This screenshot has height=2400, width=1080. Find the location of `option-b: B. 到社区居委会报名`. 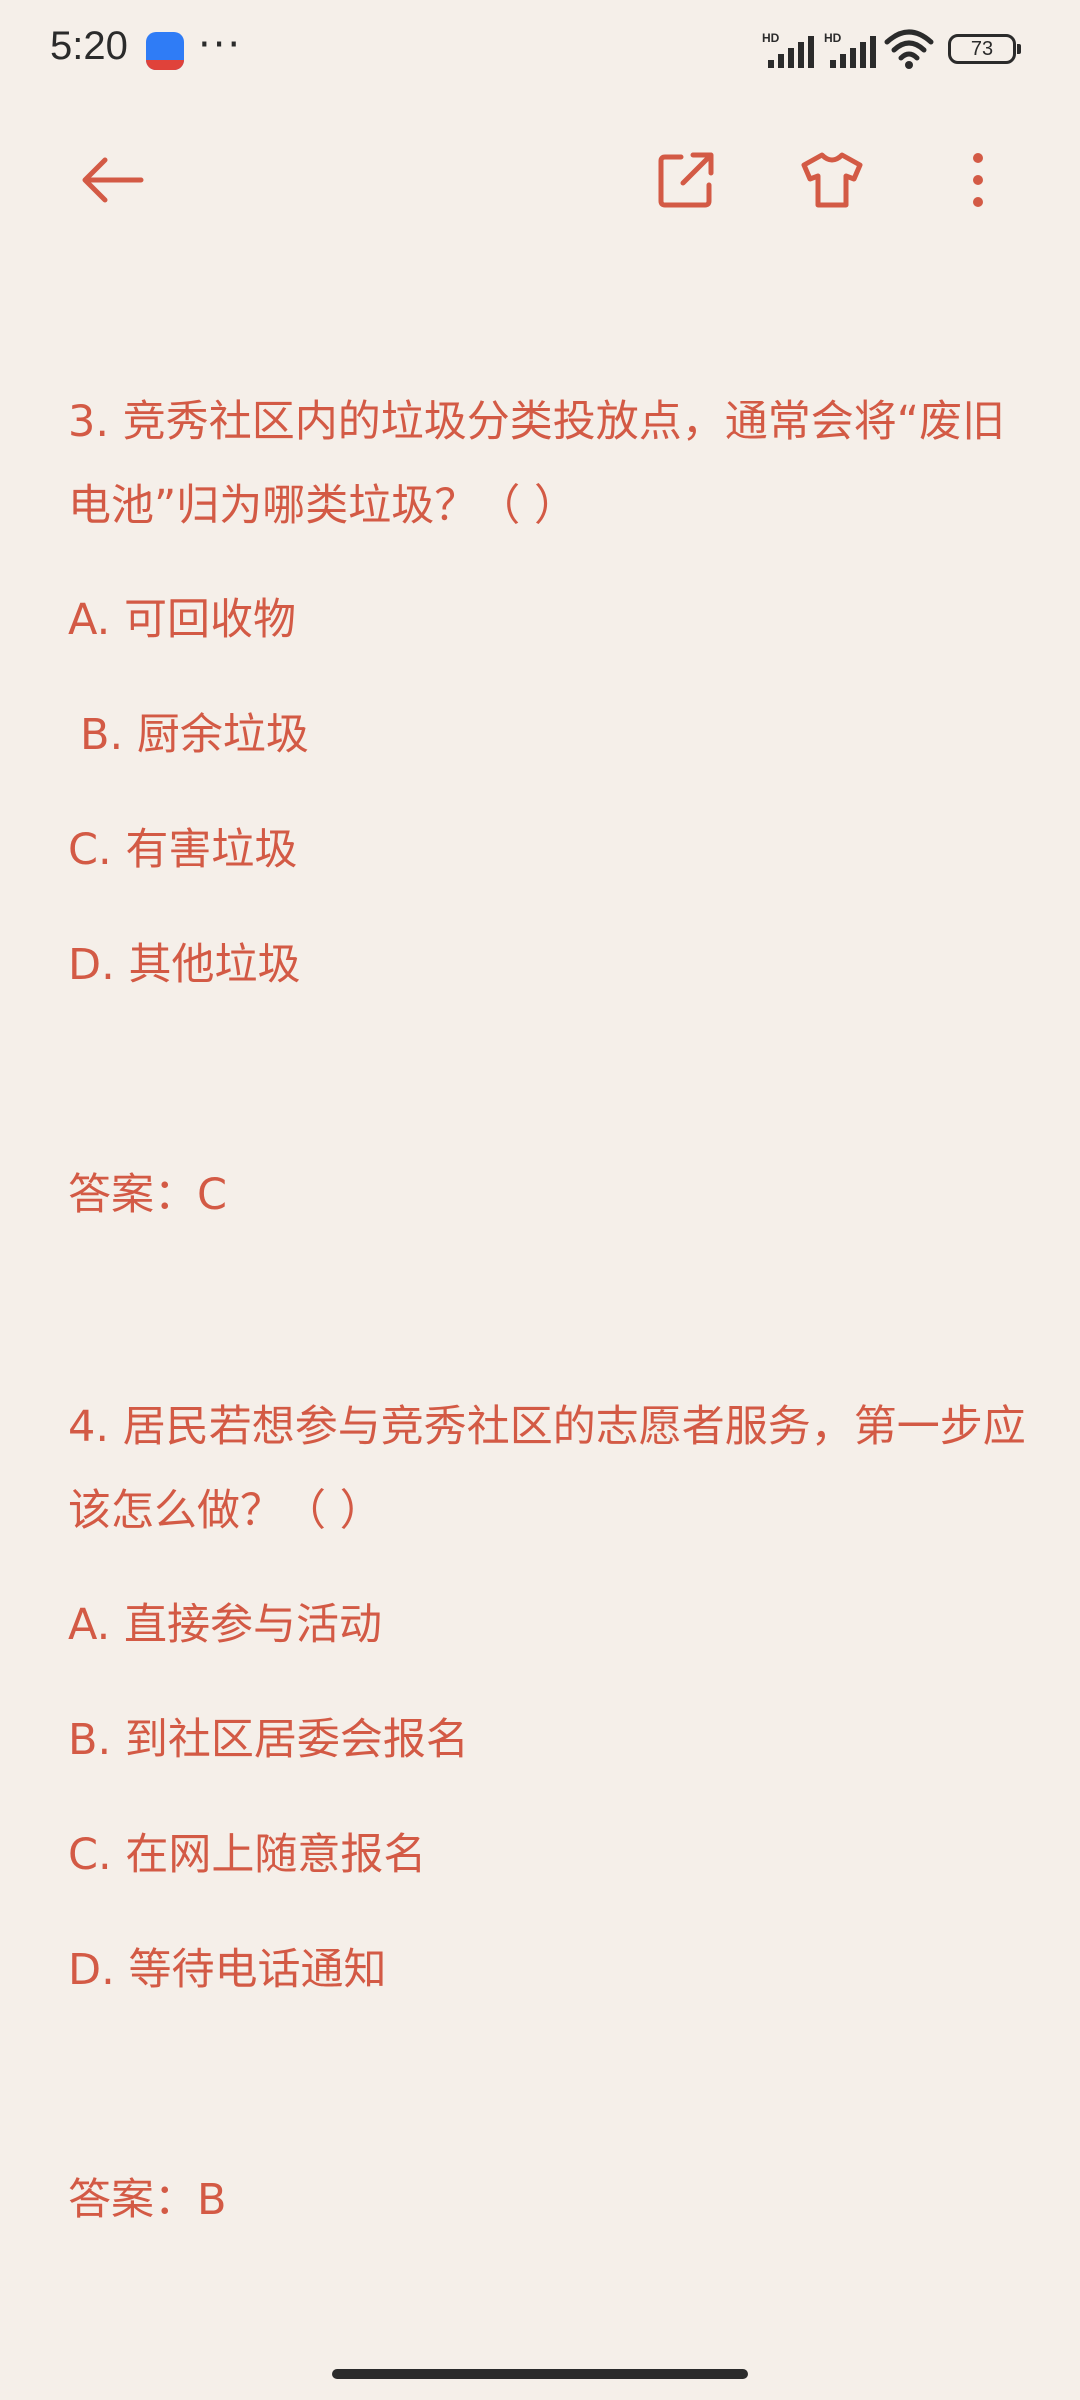

option-b: B. 到社区居委会报名 is located at coordinates (268, 1740).